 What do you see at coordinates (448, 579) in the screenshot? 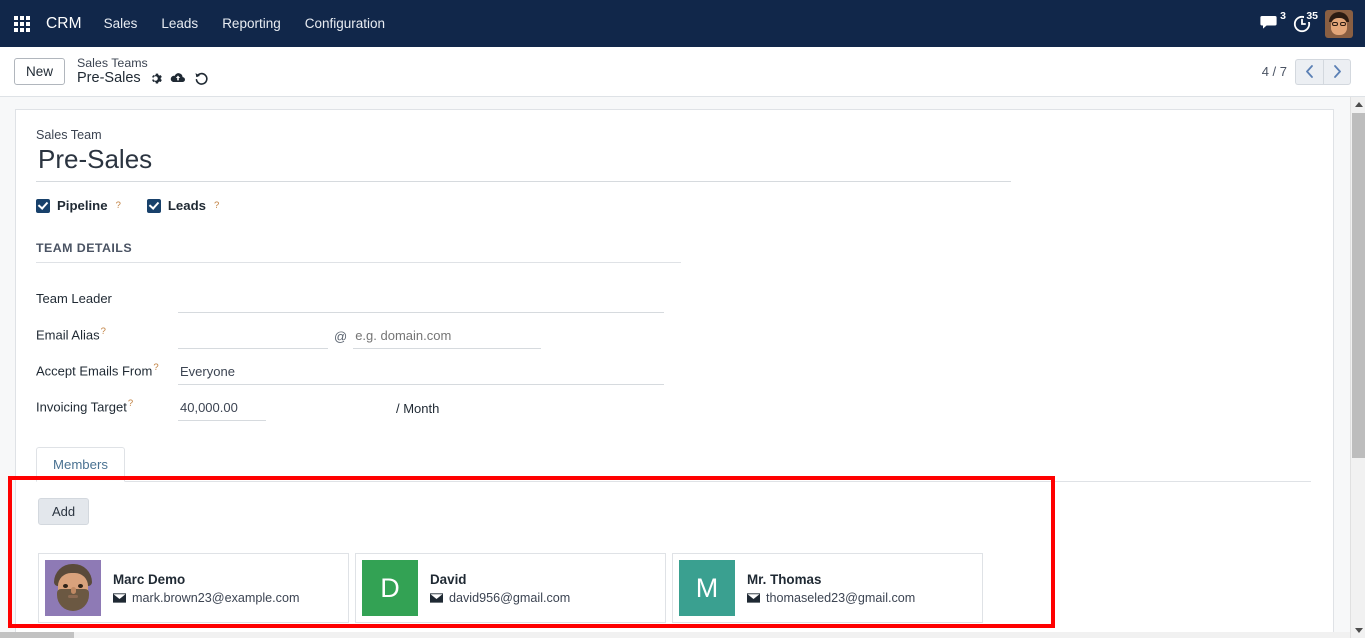
I see `member-name: David` at bounding box center [448, 579].